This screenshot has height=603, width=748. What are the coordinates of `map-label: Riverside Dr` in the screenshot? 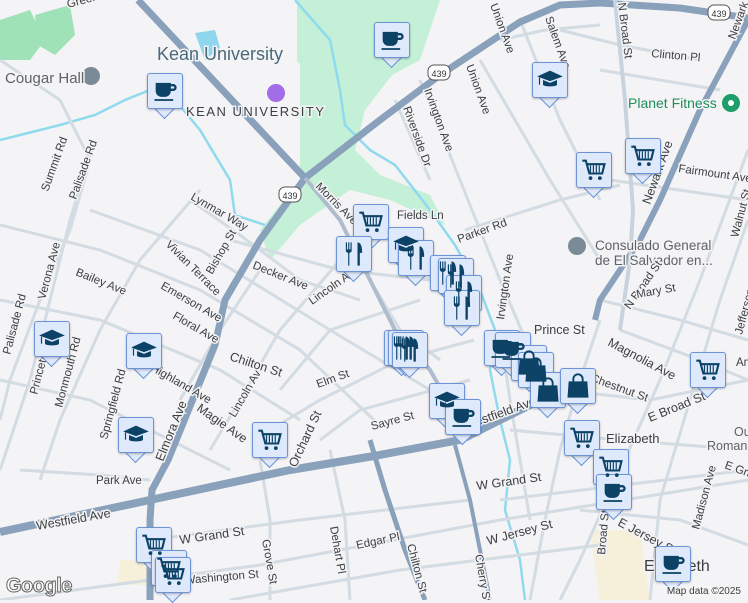 It's located at (416, 137).